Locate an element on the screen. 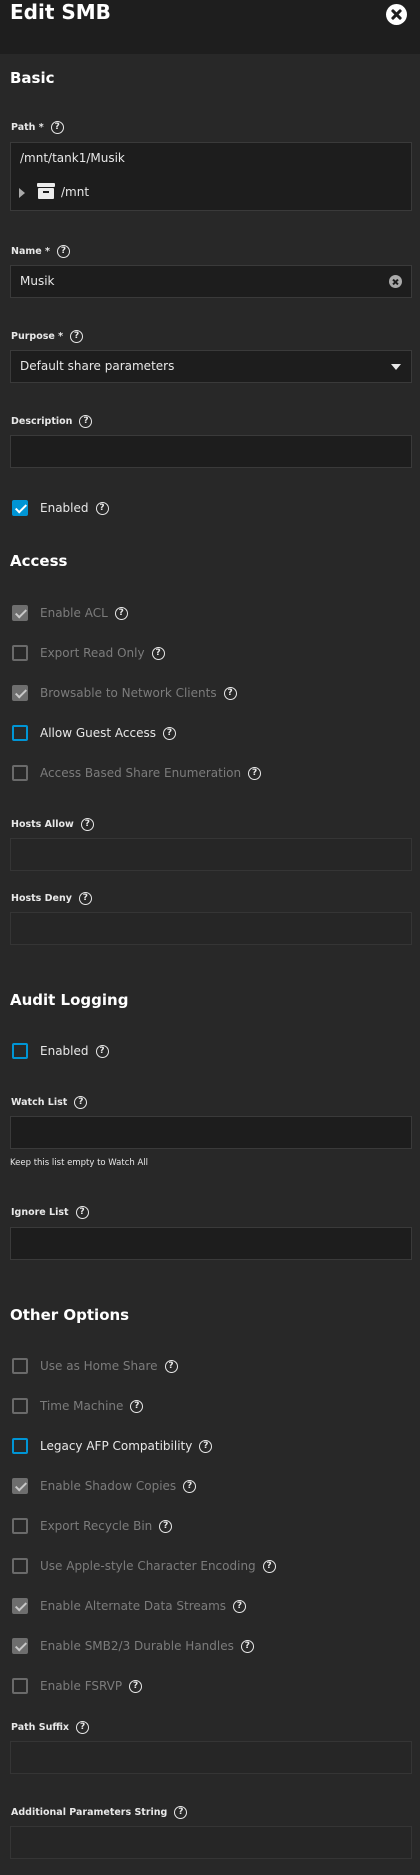 The height and width of the screenshot is (1875, 420). audit-enabled-checkbox is located at coordinates (20, 1051).